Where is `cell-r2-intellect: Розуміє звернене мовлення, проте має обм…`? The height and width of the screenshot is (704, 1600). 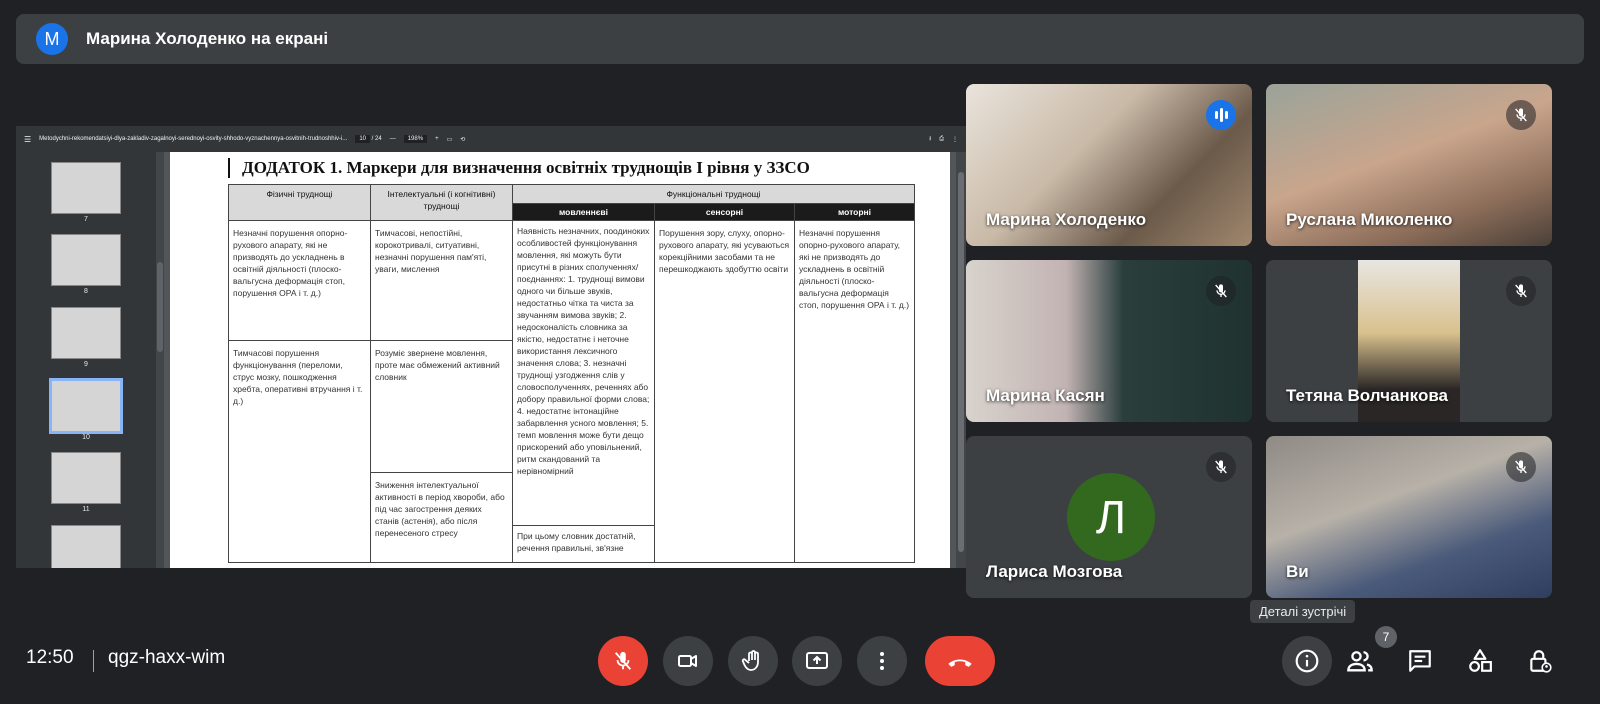 cell-r2-intellect: Розуміє звернене мовлення, проте має обм… is located at coordinates (441, 406).